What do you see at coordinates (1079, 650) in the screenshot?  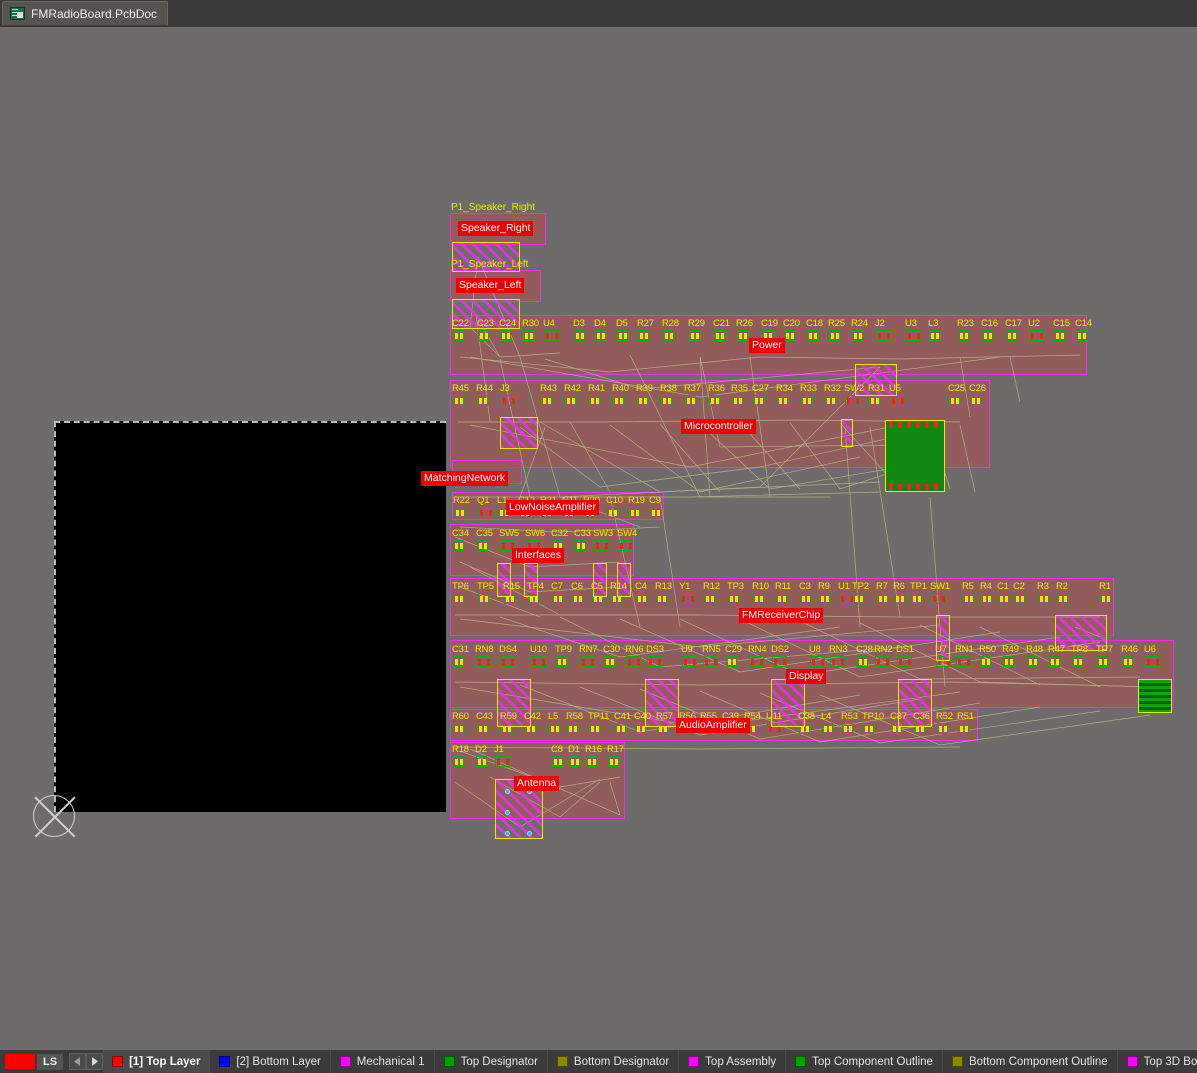 I see `designator-tp8: TP8` at bounding box center [1079, 650].